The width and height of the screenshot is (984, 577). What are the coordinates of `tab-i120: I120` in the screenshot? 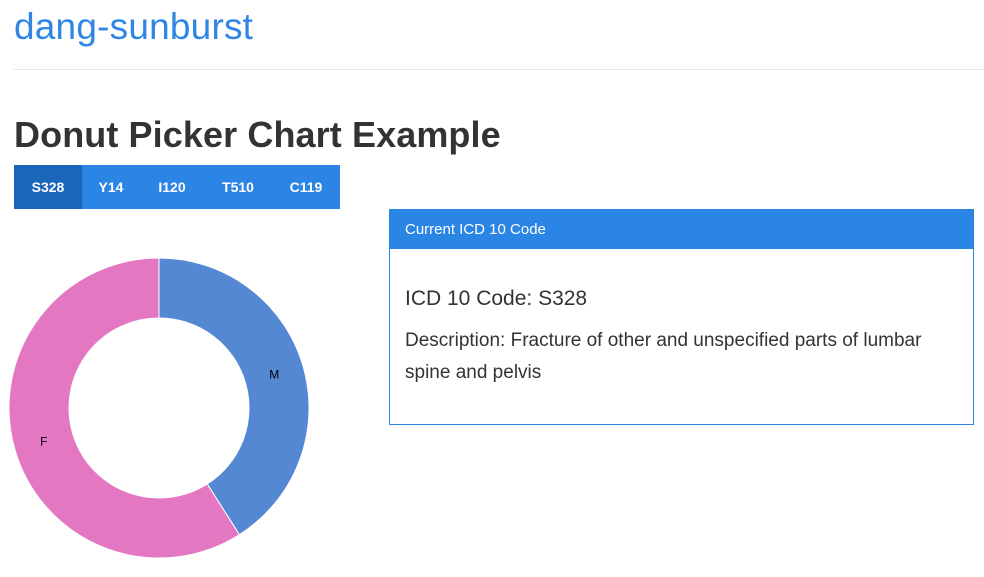 It's located at (172, 187).